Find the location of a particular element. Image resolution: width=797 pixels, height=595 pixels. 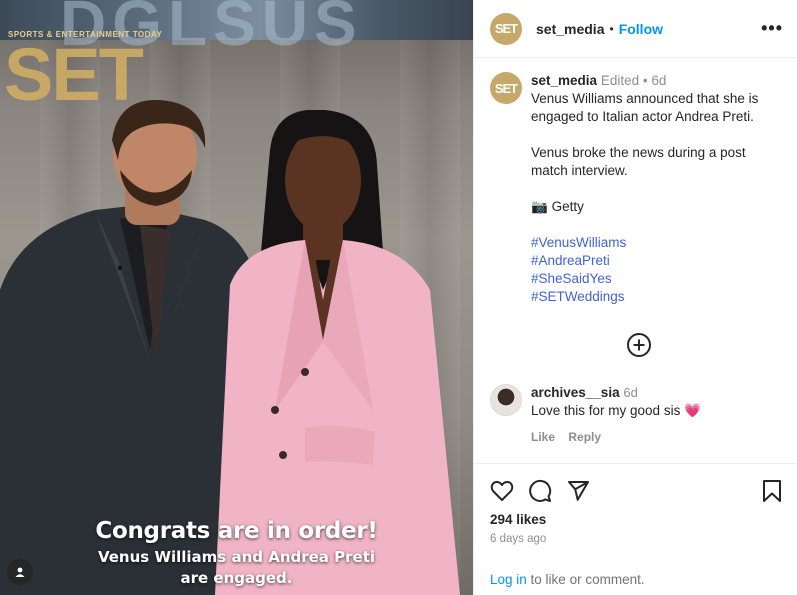

caption-subline-2: are engaged. is located at coordinates (236, 578).